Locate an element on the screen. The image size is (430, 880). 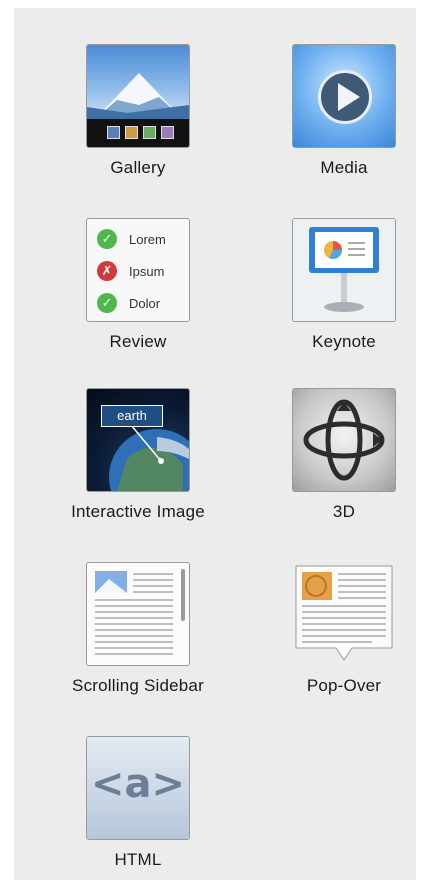
widget-review: ✓ Lorem ✗ Ipsum ✓ Dolor Review is located at coordinates (138, 285).